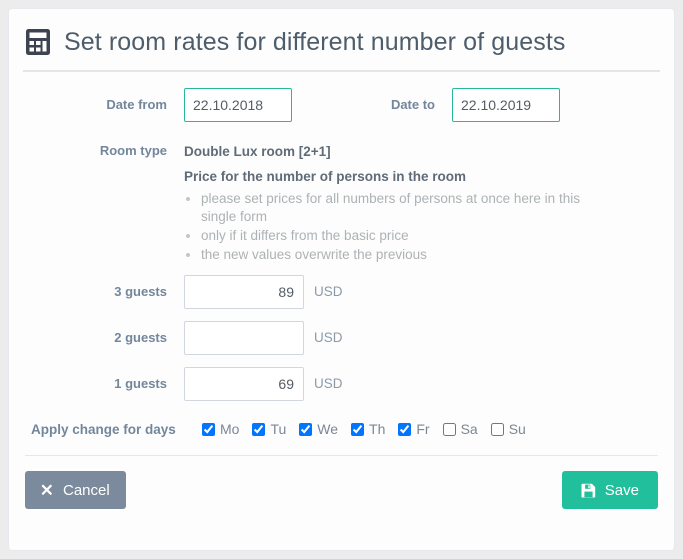 This screenshot has width=683, height=559. Describe the element at coordinates (140, 291) in the screenshot. I see `guest-price-label-3: 3 guests` at that location.